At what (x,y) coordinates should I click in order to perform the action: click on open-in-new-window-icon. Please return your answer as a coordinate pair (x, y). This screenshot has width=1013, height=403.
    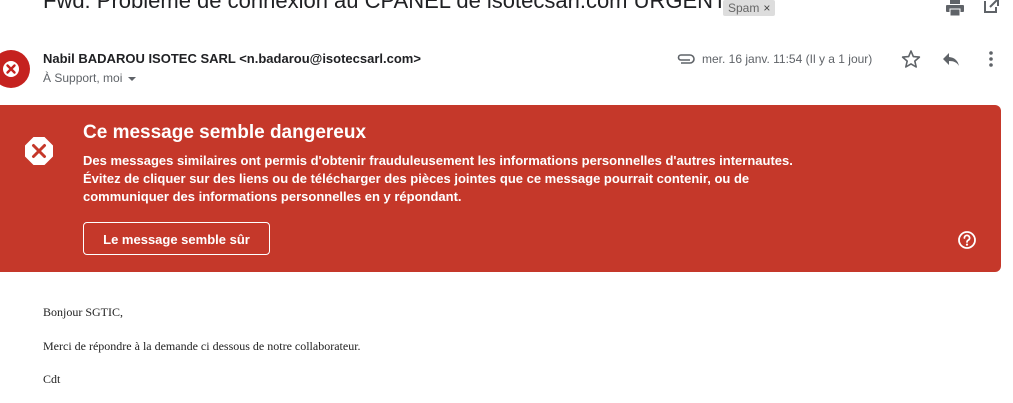
    Looking at the image, I should click on (993, 7).